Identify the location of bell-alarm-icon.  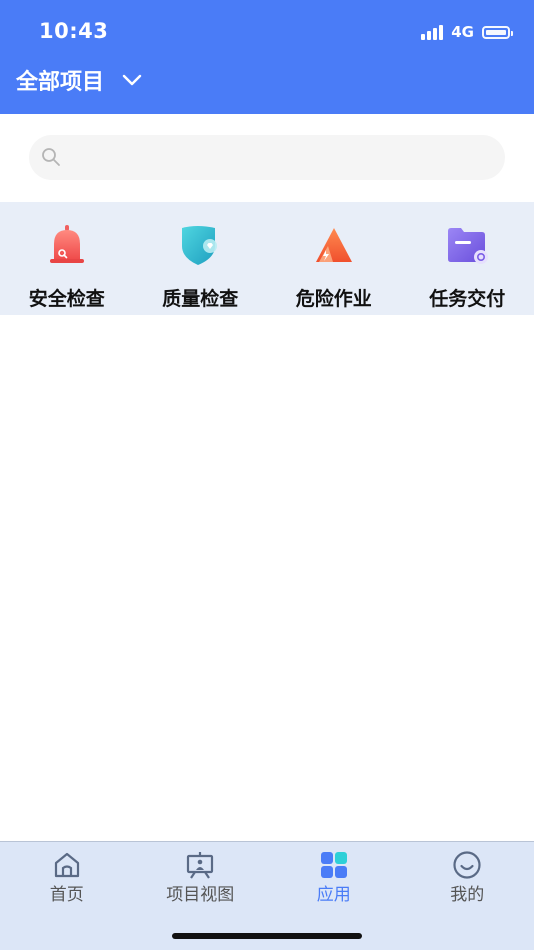
(66, 244).